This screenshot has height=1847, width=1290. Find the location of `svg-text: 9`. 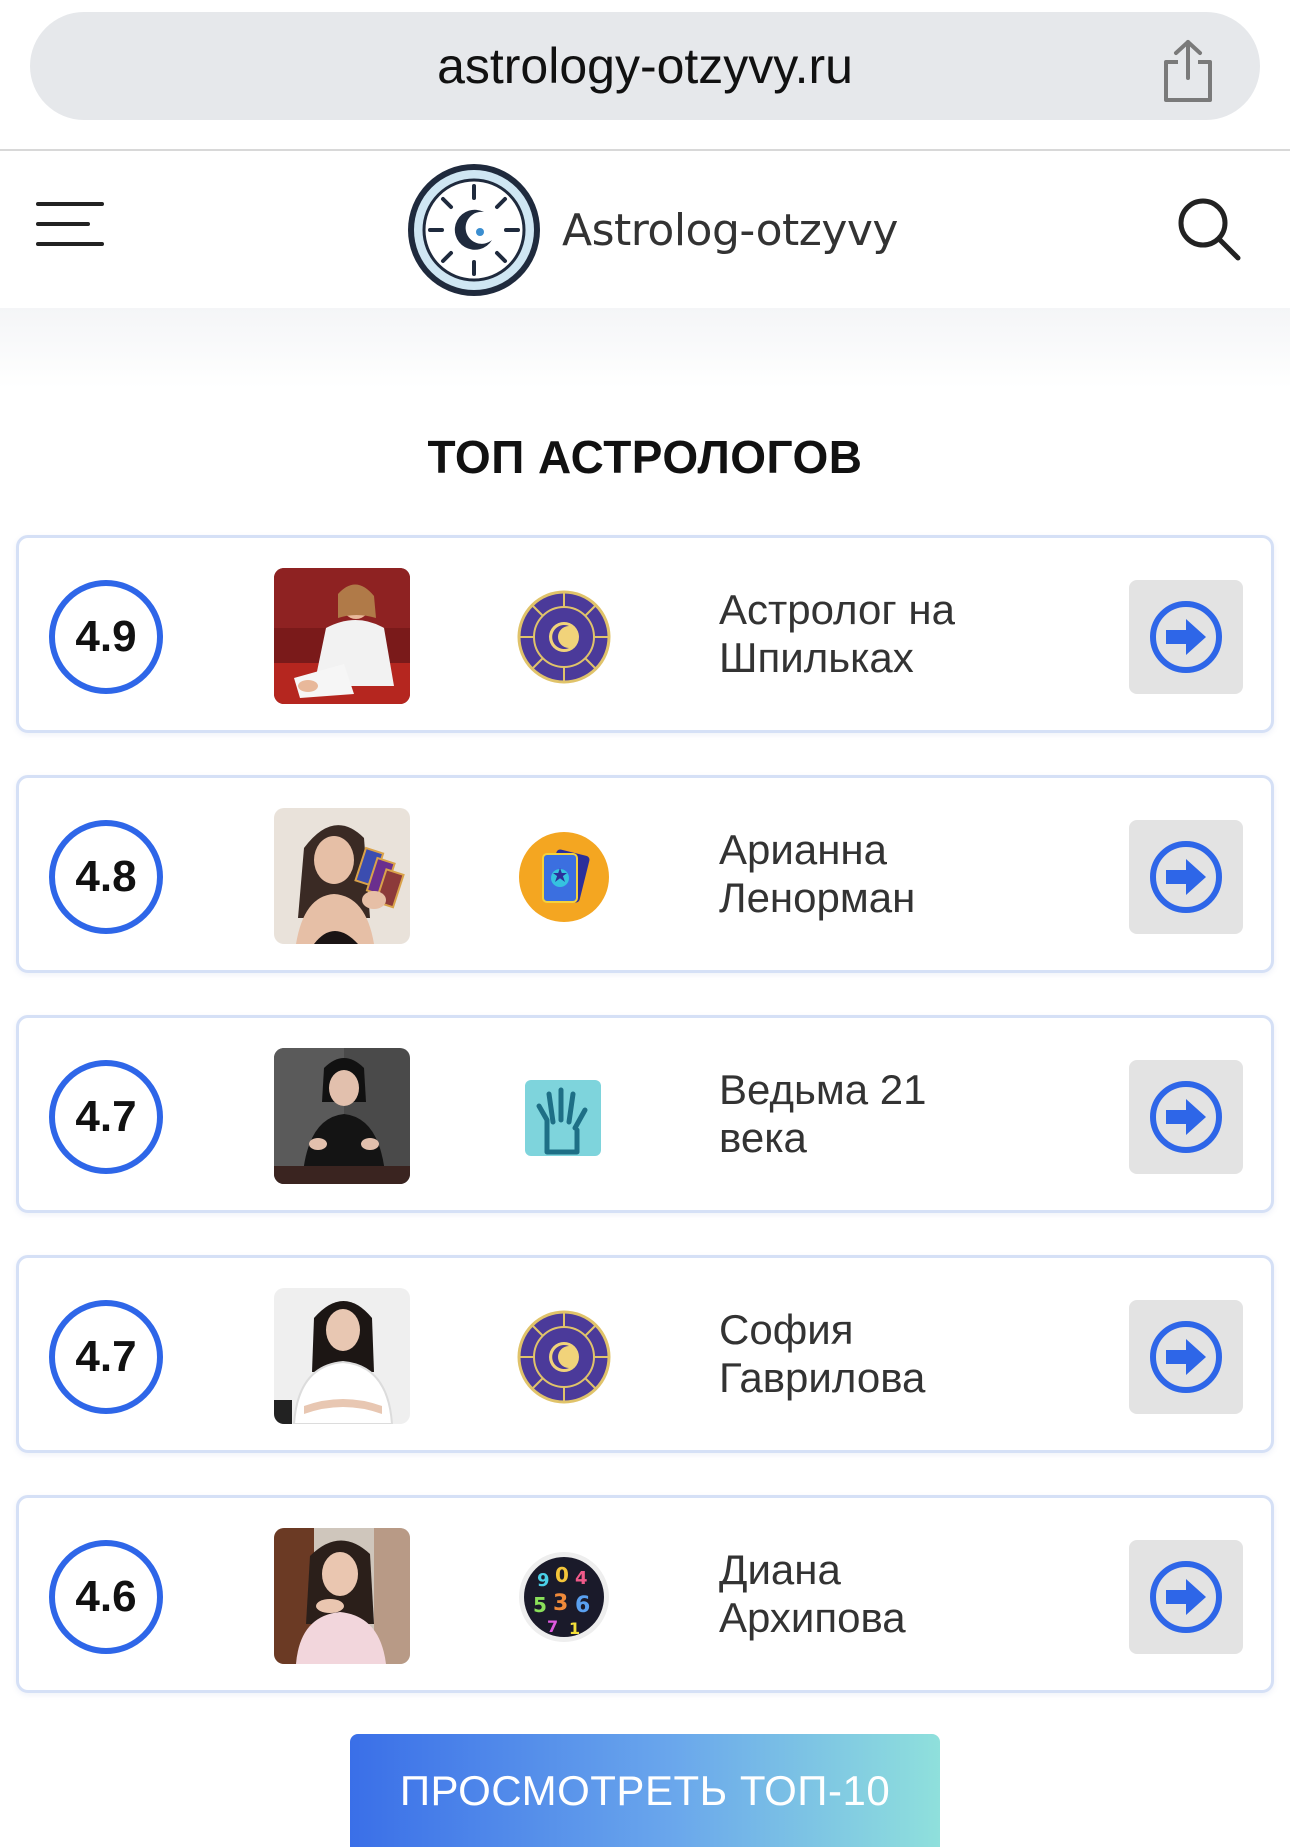

svg-text: 9 is located at coordinates (543, 1580).